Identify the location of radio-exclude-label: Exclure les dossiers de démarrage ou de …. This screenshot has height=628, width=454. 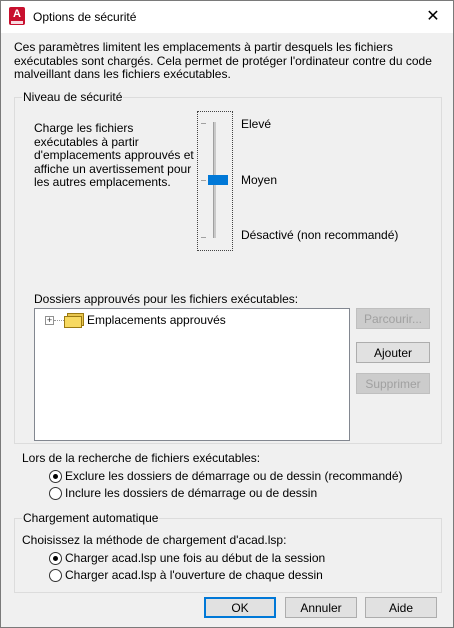
(234, 476).